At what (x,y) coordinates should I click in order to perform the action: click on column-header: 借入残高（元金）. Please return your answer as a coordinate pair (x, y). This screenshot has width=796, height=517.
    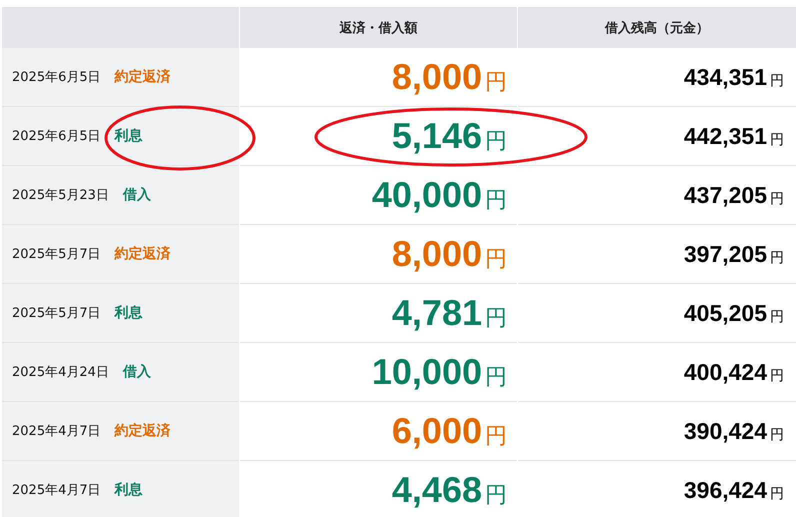
    Looking at the image, I should click on (657, 27).